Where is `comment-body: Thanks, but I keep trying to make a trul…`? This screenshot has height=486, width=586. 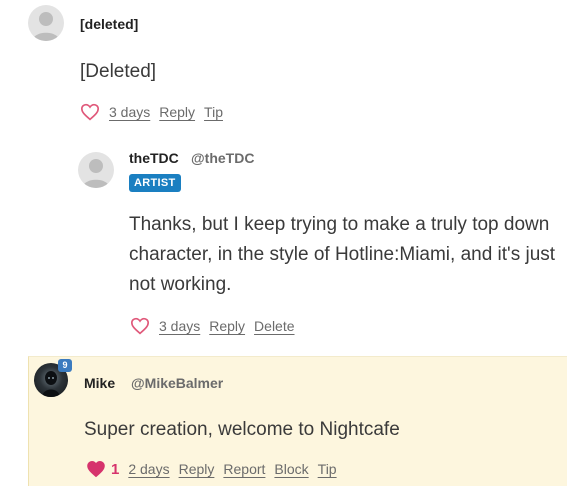
comment-body: Thanks, but I keep trying to make a trul… is located at coordinates (342, 254).